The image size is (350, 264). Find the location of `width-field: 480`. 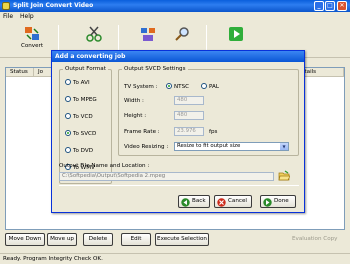

width-field: 480 is located at coordinates (189, 100).